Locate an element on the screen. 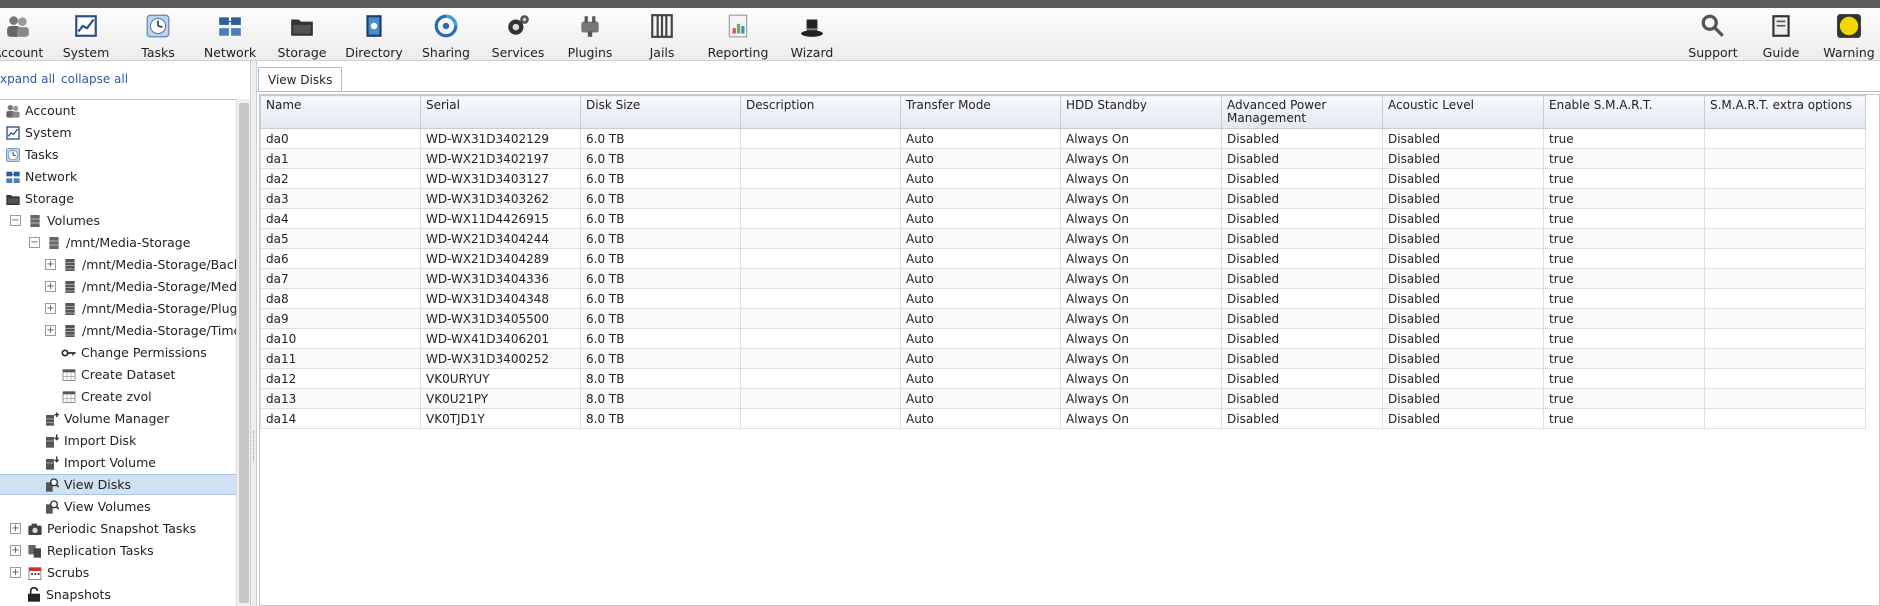 Image resolution: width=1880 pixels, height=606 pixels. support-icon is located at coordinates (1713, 26).